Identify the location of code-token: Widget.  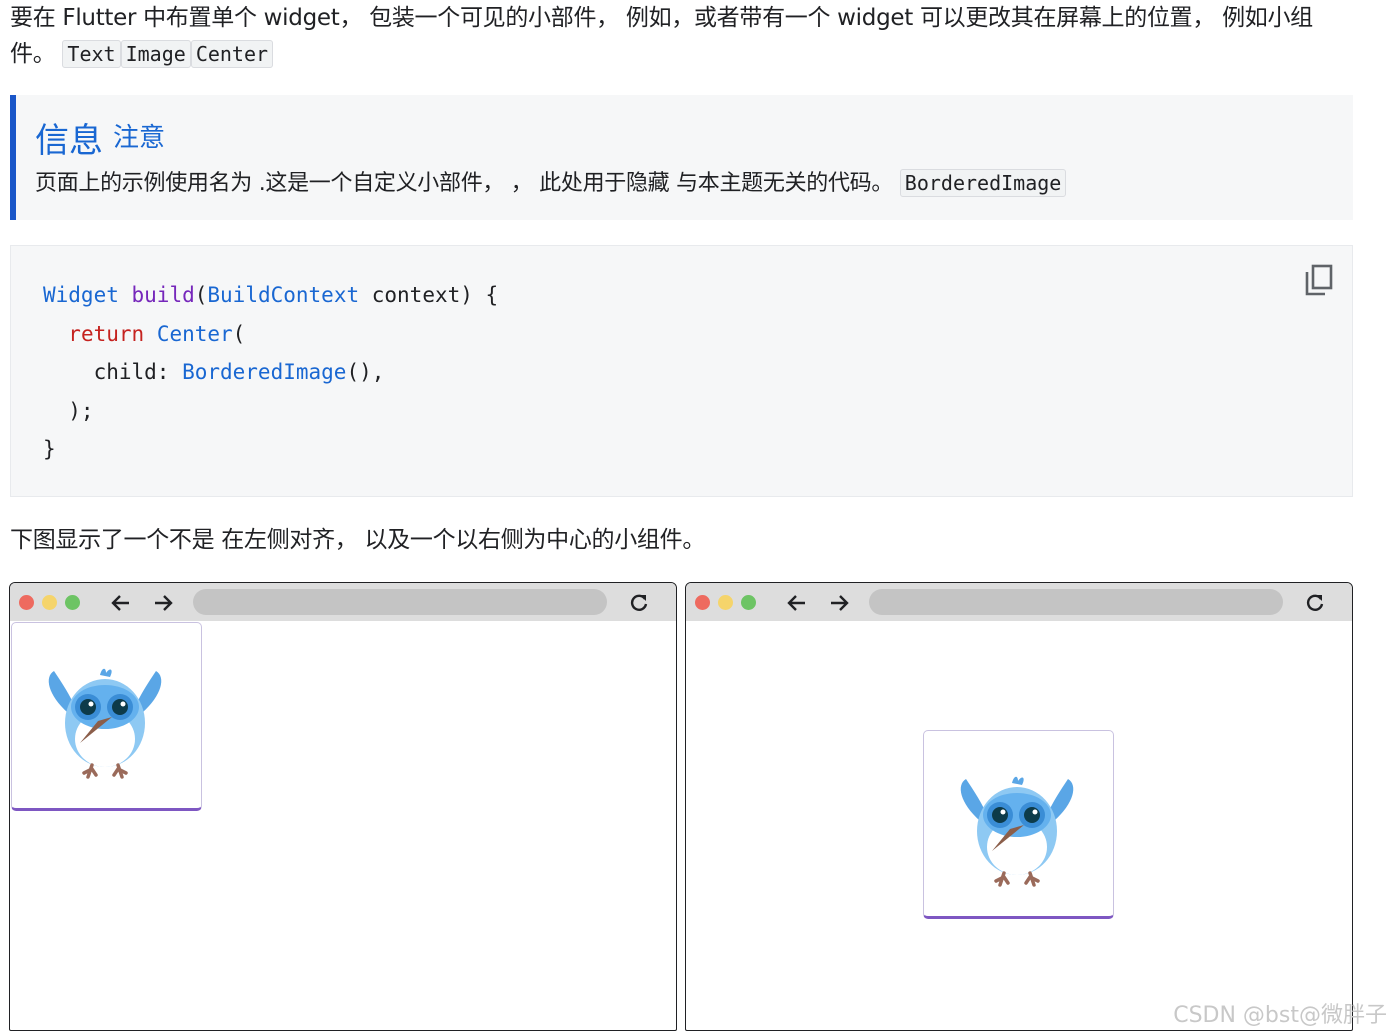
(81, 295).